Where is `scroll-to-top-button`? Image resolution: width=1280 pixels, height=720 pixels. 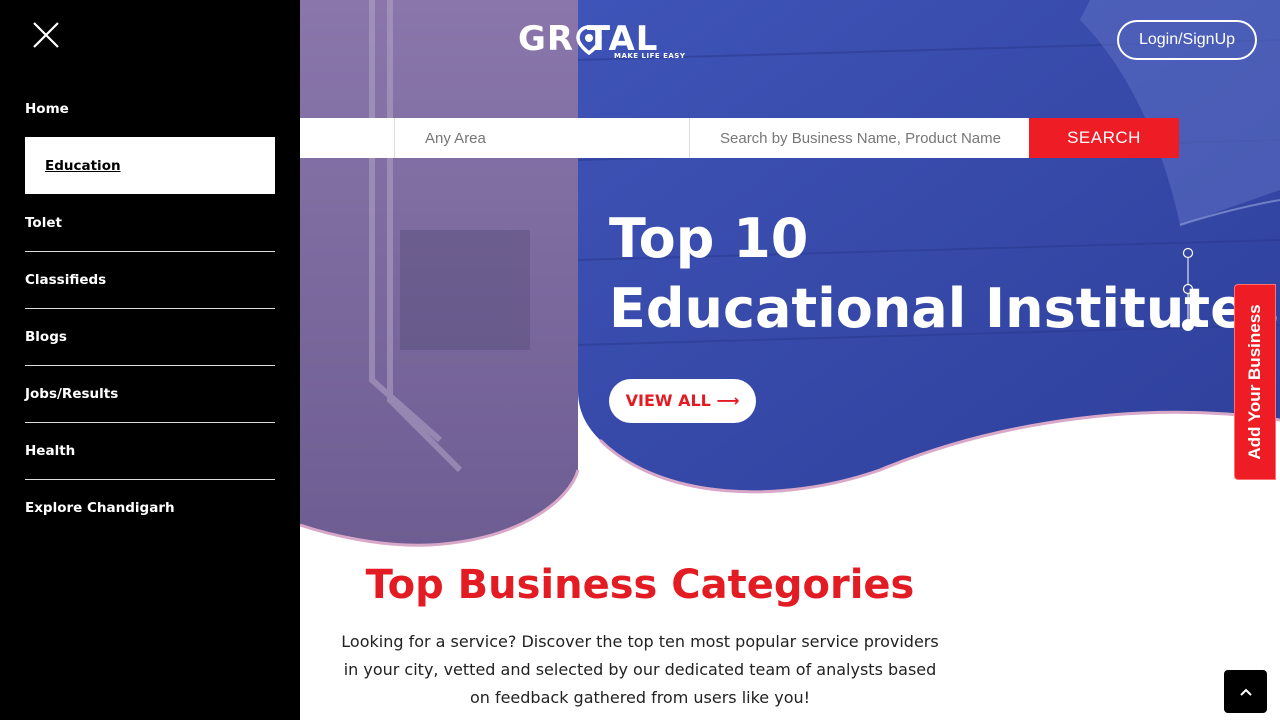
scroll-to-top-button is located at coordinates (1245, 691).